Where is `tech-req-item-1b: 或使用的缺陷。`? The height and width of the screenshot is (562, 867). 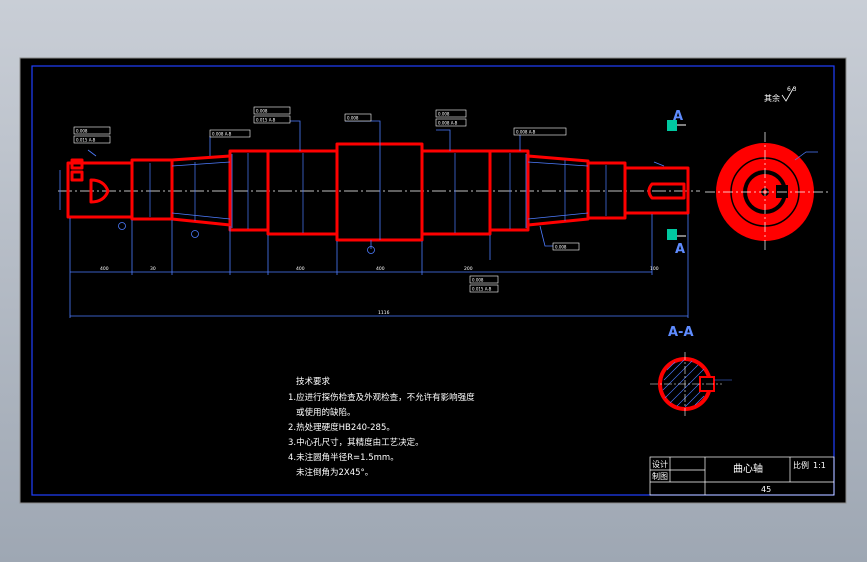
tech-req-item-1b: 或使用的缺陷。 is located at coordinates (326, 413).